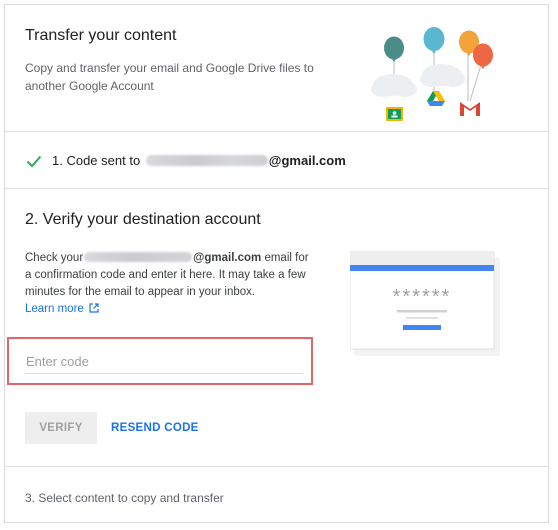  What do you see at coordinates (101, 35) in the screenshot?
I see `page-title: Transfer your content` at bounding box center [101, 35].